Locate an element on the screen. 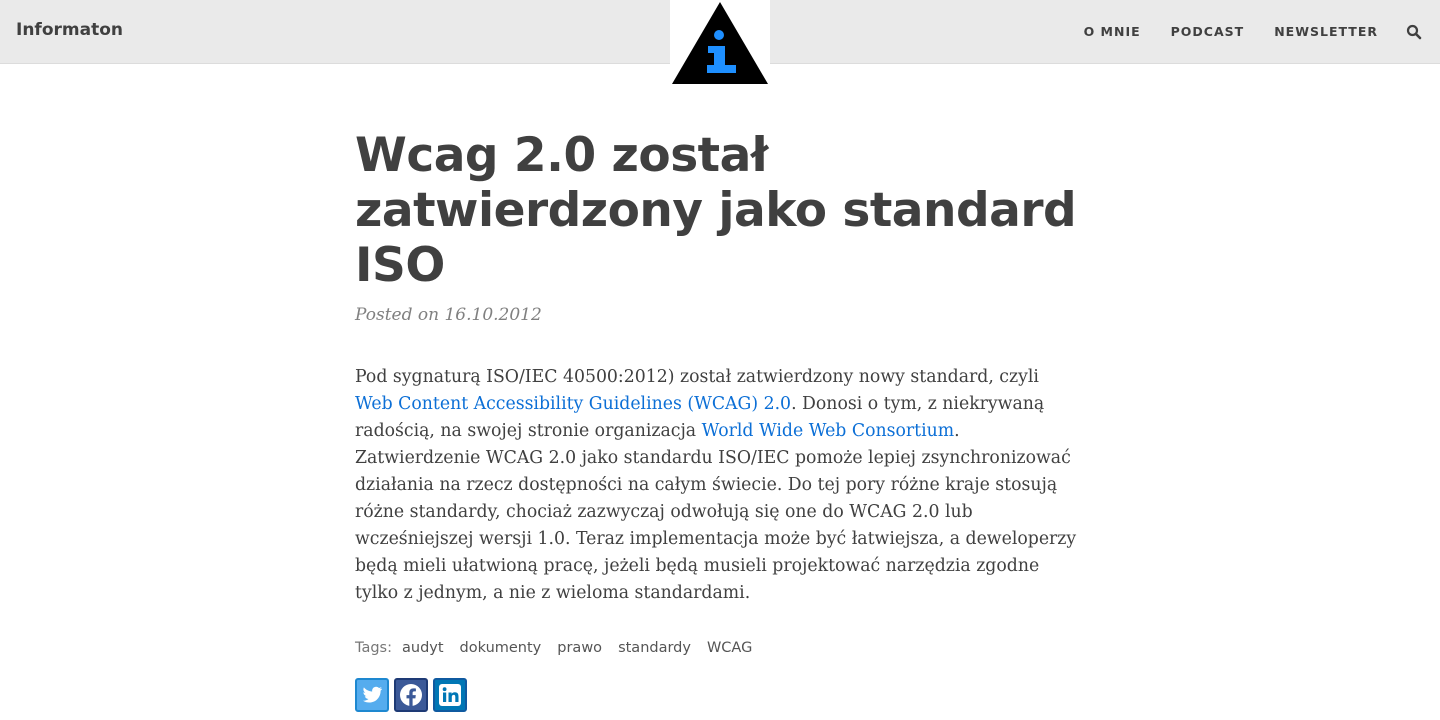 This screenshot has height=720, width=1440. tags-label: Tags: is located at coordinates (373, 648).